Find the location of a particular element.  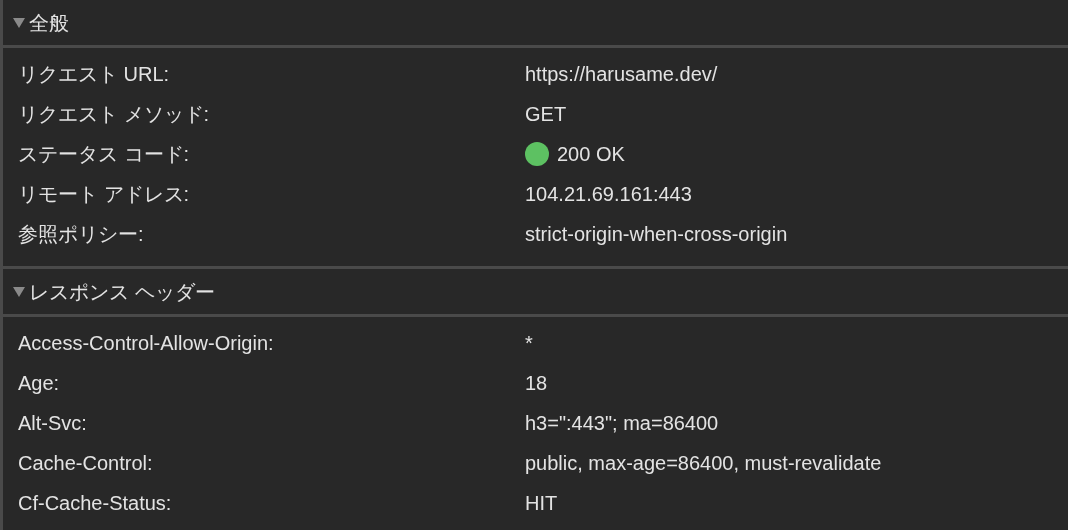

section-header: 全般 is located at coordinates (535, 24).